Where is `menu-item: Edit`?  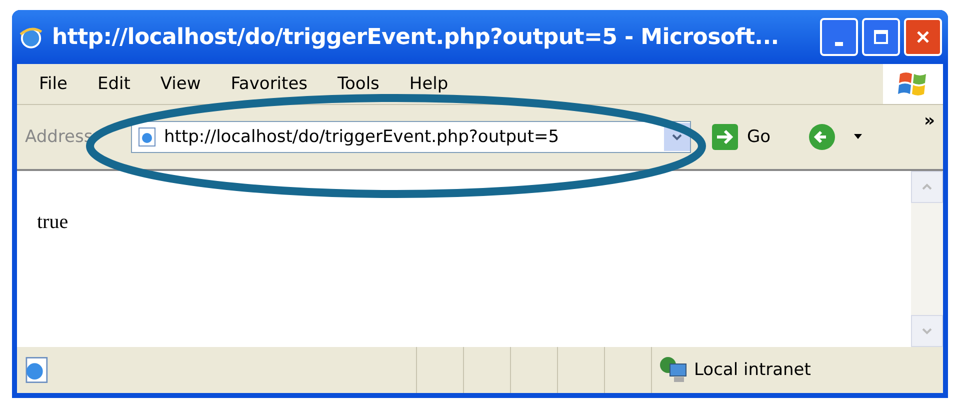
menu-item: Edit is located at coordinates (113, 84).